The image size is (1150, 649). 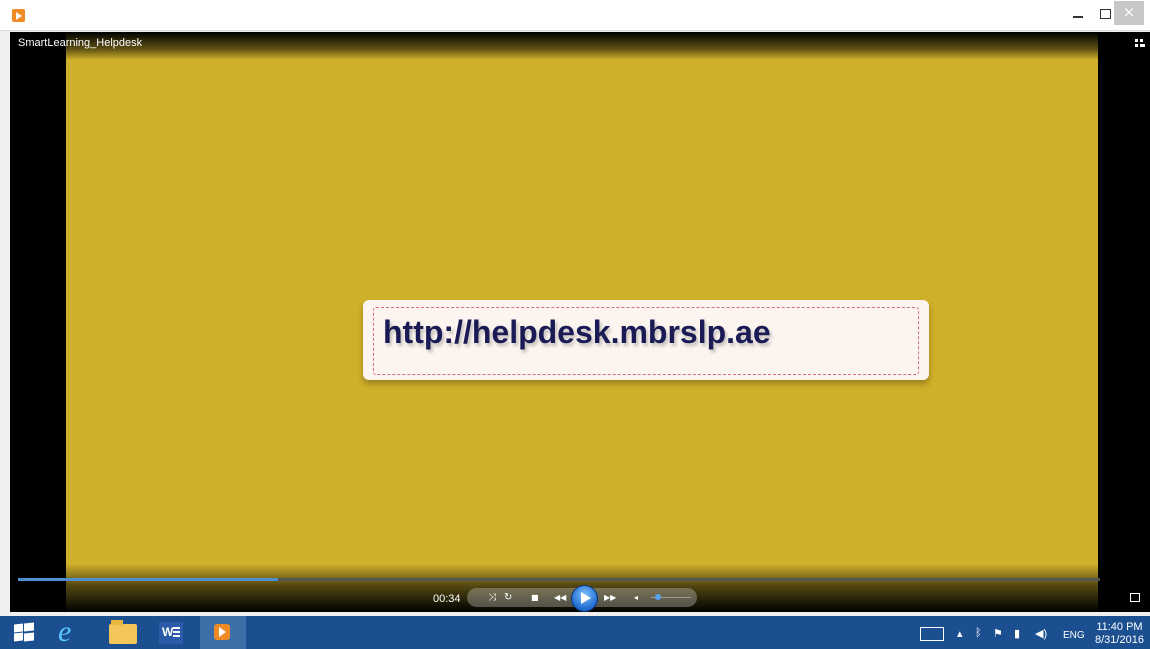 I want to click on fullscreen-icon, so click(x=1135, y=597).